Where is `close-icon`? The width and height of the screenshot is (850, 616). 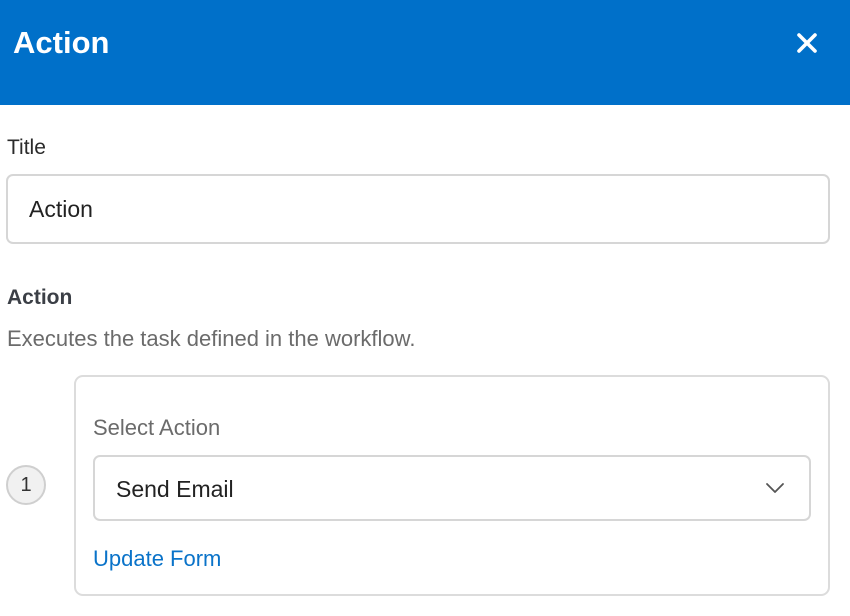 close-icon is located at coordinates (807, 43).